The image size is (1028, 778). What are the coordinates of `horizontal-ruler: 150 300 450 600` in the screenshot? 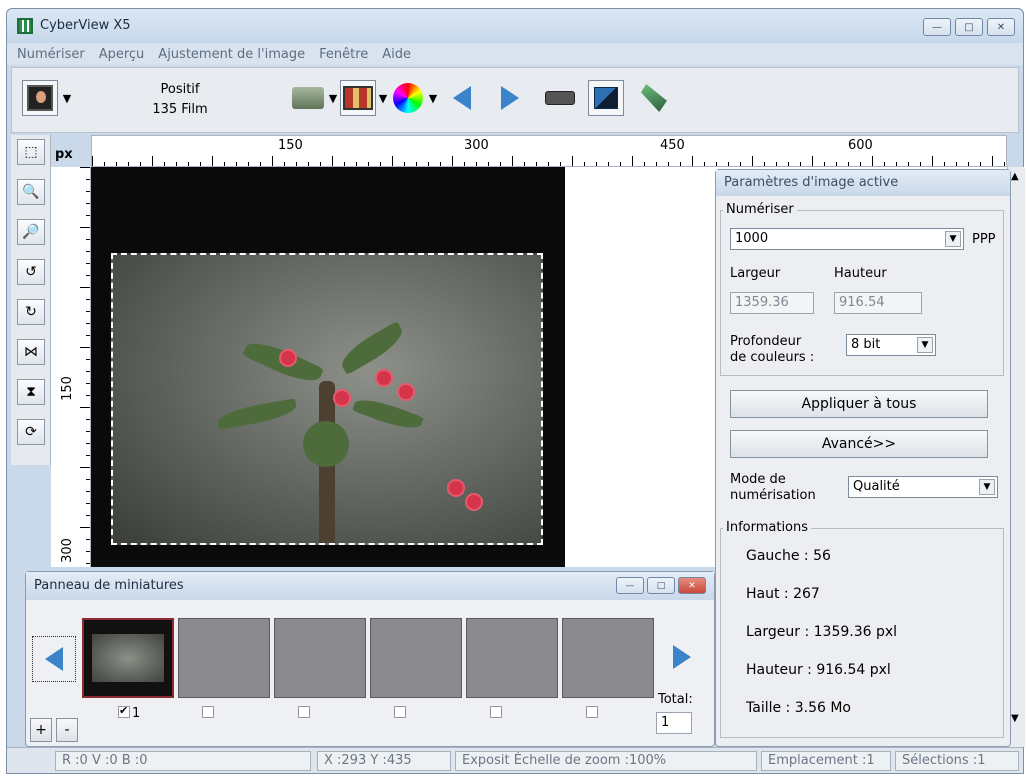 It's located at (549, 151).